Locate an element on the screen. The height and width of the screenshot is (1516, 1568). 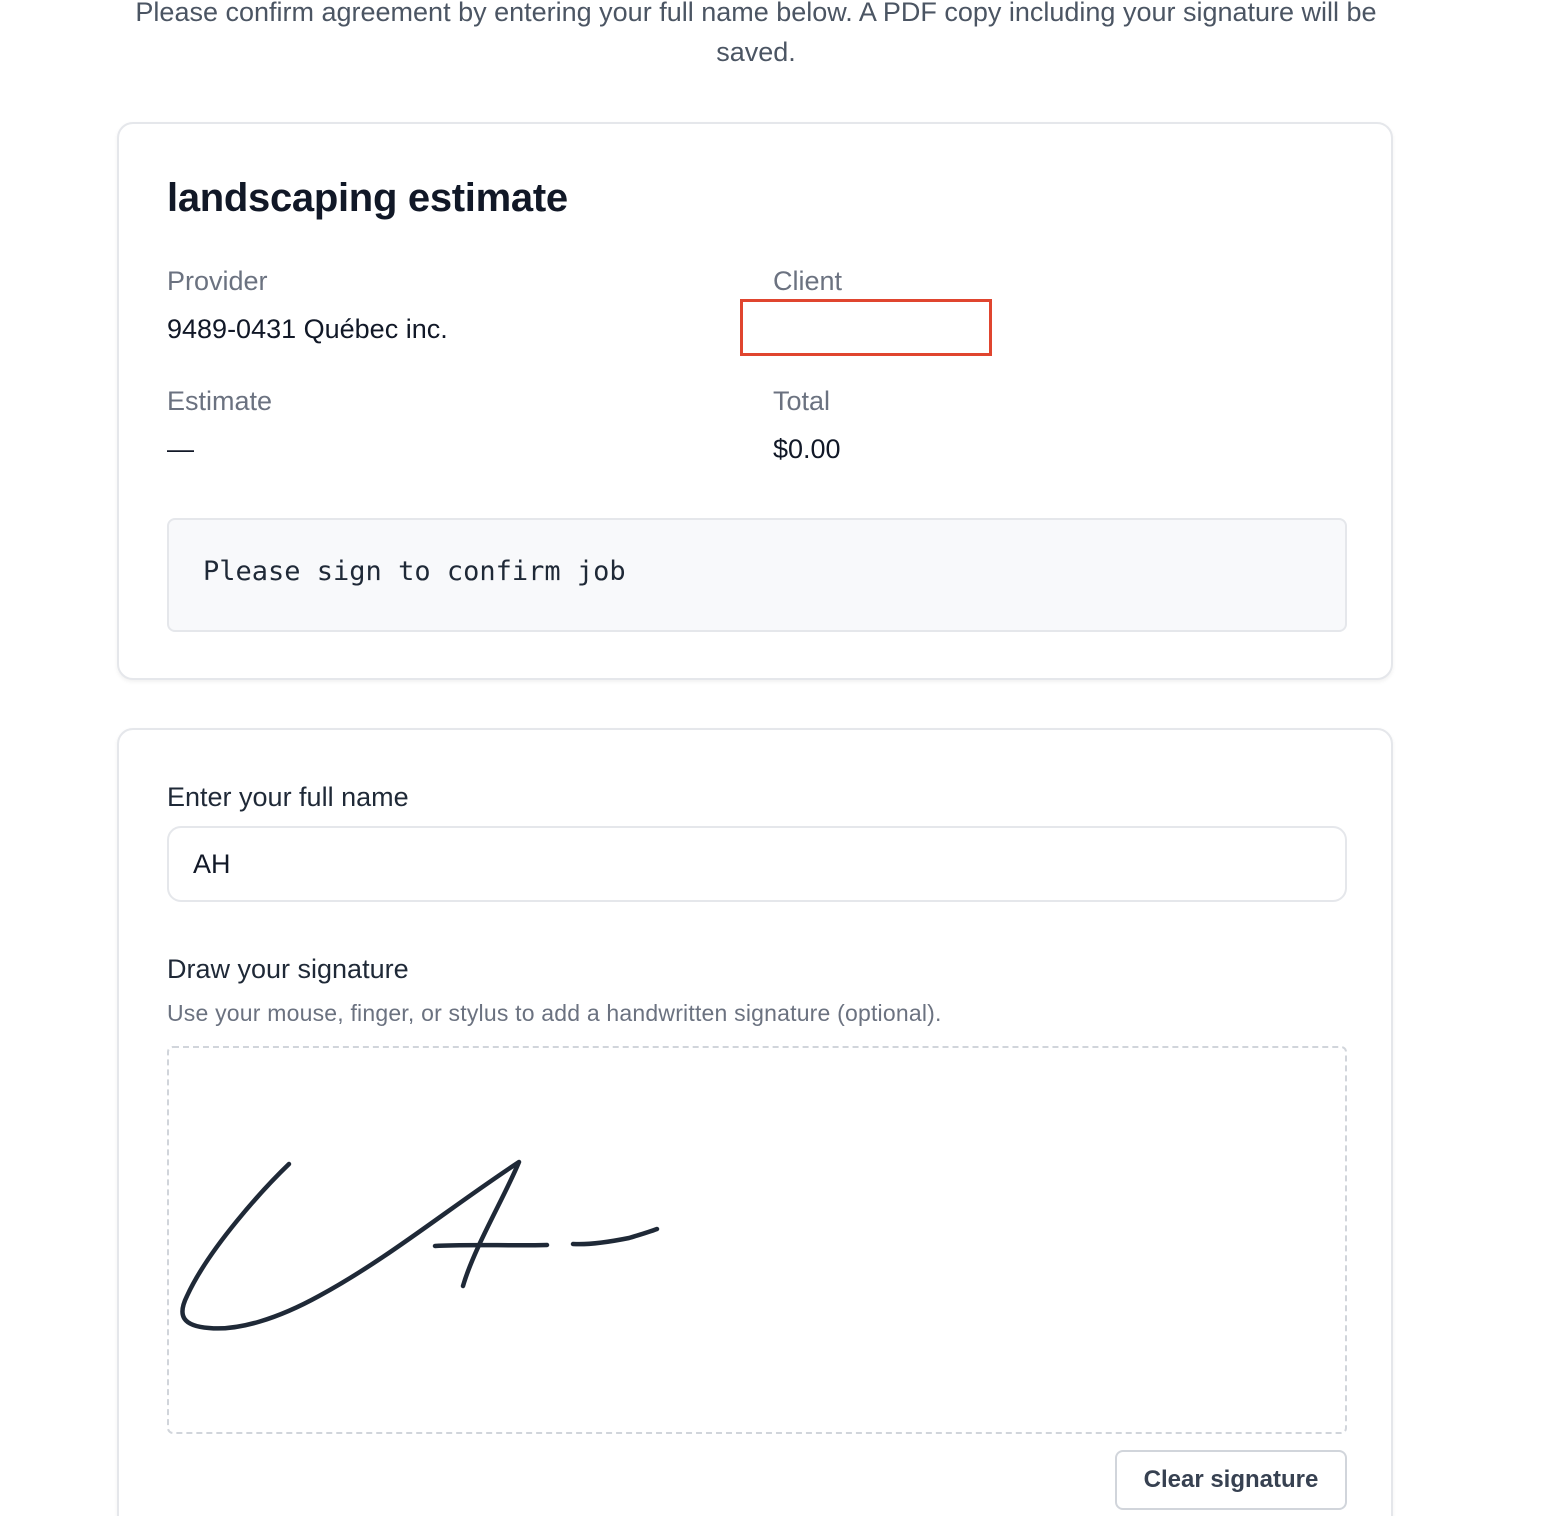
estimate-value: — is located at coordinates (180, 449).